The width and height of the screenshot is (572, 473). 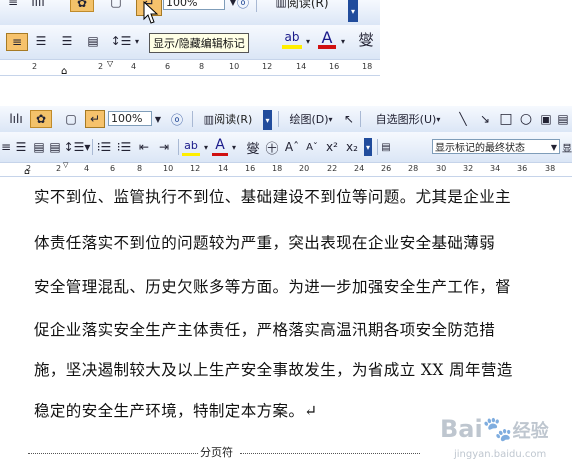 What do you see at coordinates (485, 119) in the screenshot?
I see `arrow-tool-icon: ↘` at bounding box center [485, 119].